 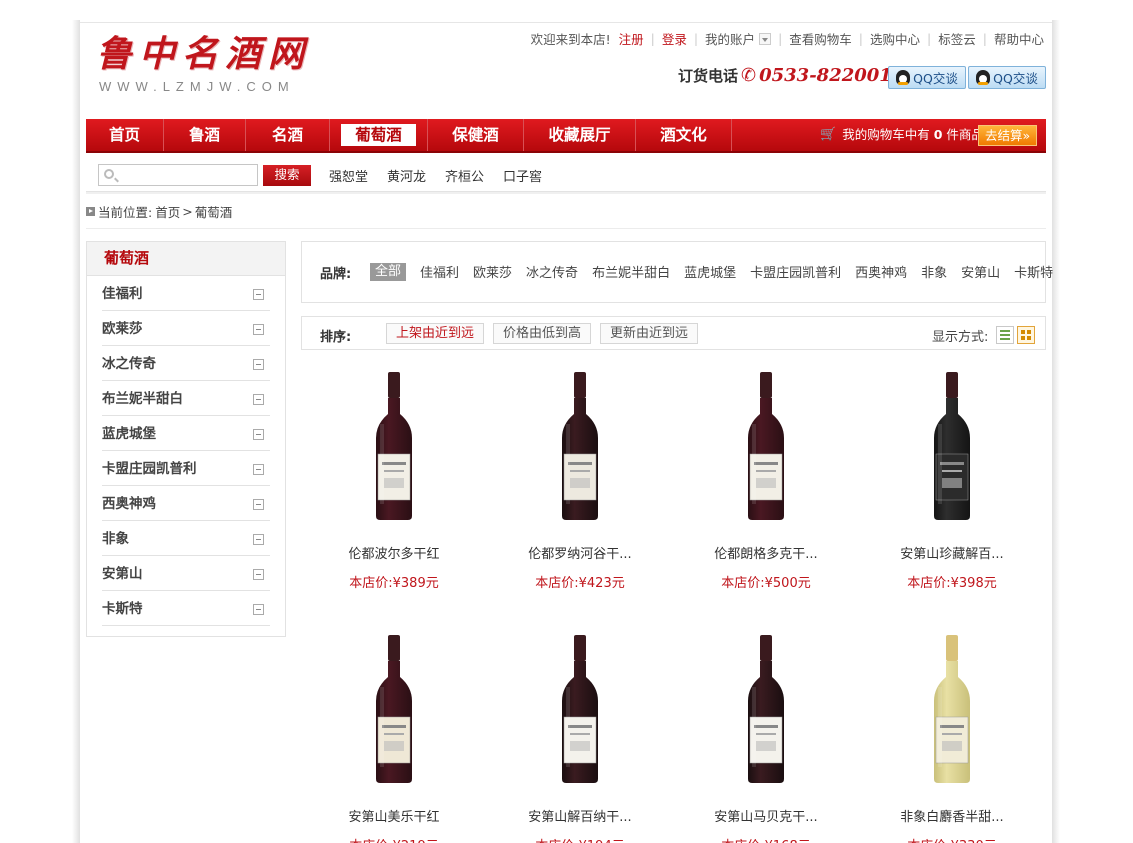 I want to click on view-cart-link: 查看购物车, so click(x=820, y=38).